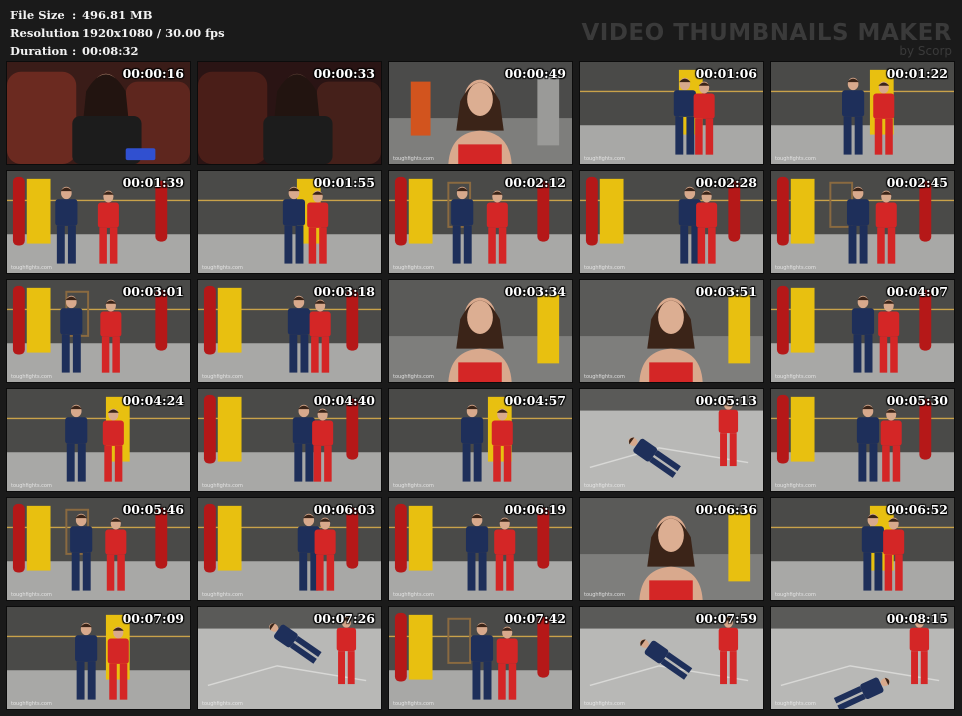 This screenshot has height=716, width=962. What do you see at coordinates (289, 222) in the screenshot?
I see `video-thumbnail: 00:01:55 toughfights.com` at bounding box center [289, 222].